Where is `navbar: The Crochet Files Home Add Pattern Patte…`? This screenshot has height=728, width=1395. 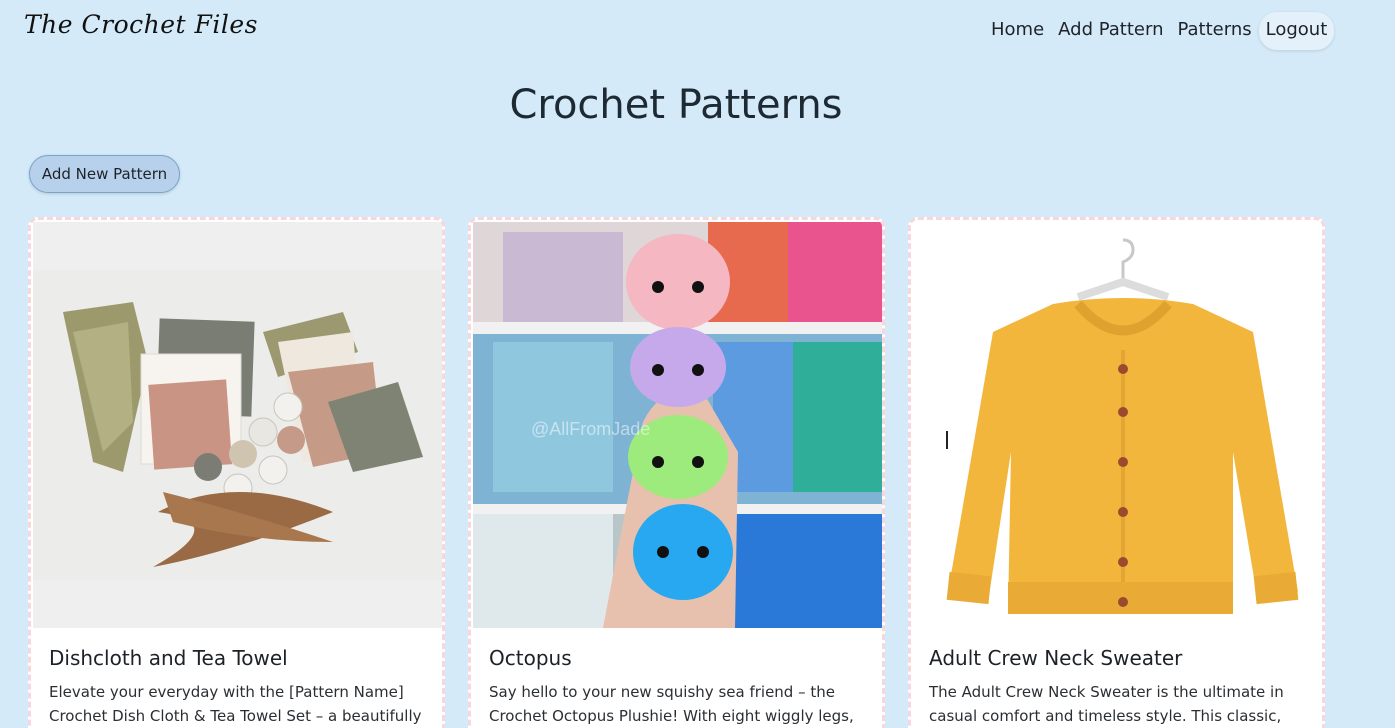 navbar: The Crochet Files Home Add Pattern Patte… is located at coordinates (697, 30).